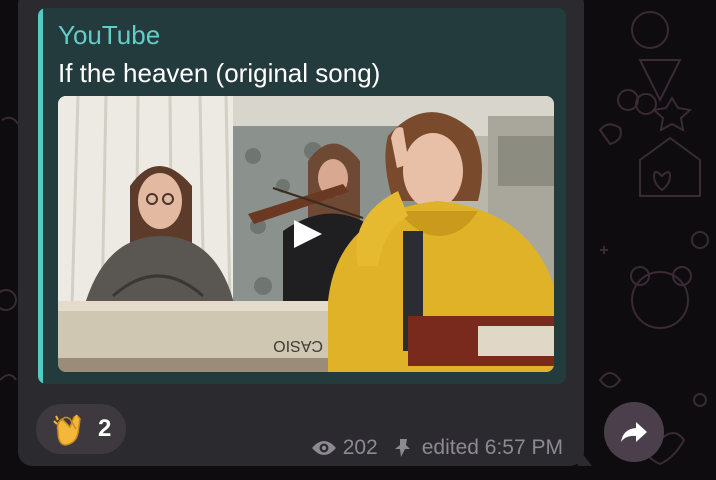 This screenshot has width=716, height=480. What do you see at coordinates (402, 448) in the screenshot?
I see `pin-icon` at bounding box center [402, 448].